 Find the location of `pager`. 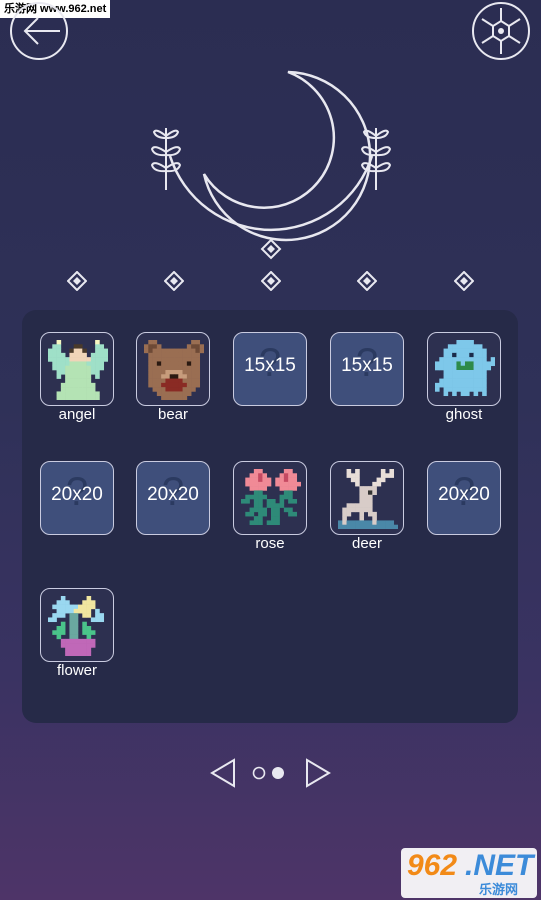

pager is located at coordinates (270, 774).